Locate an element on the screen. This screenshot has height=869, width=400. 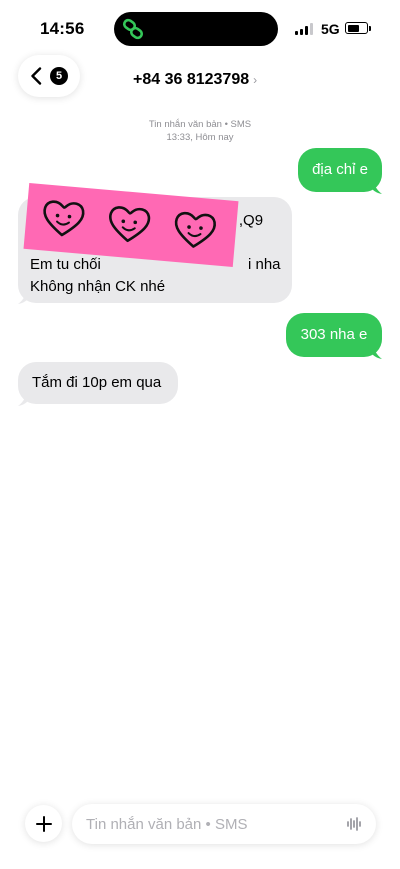
add-attachment-button is located at coordinates (43, 823).